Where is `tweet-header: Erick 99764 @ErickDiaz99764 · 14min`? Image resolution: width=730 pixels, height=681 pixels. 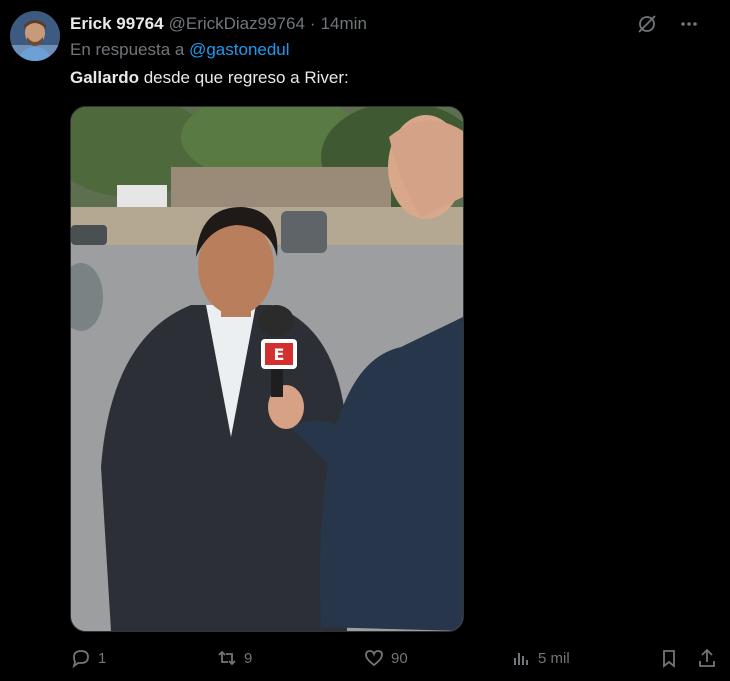
tweet-header: Erick 99764 @ErickDiaz99764 · 14min is located at coordinates (390, 24).